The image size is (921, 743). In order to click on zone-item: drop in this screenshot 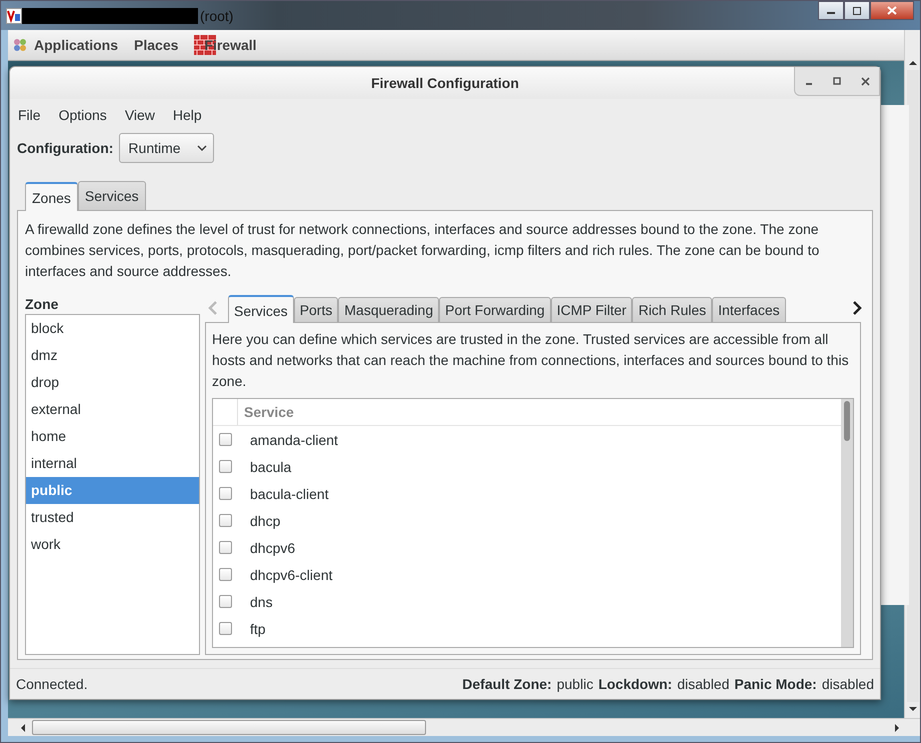, I will do `click(112, 382)`.